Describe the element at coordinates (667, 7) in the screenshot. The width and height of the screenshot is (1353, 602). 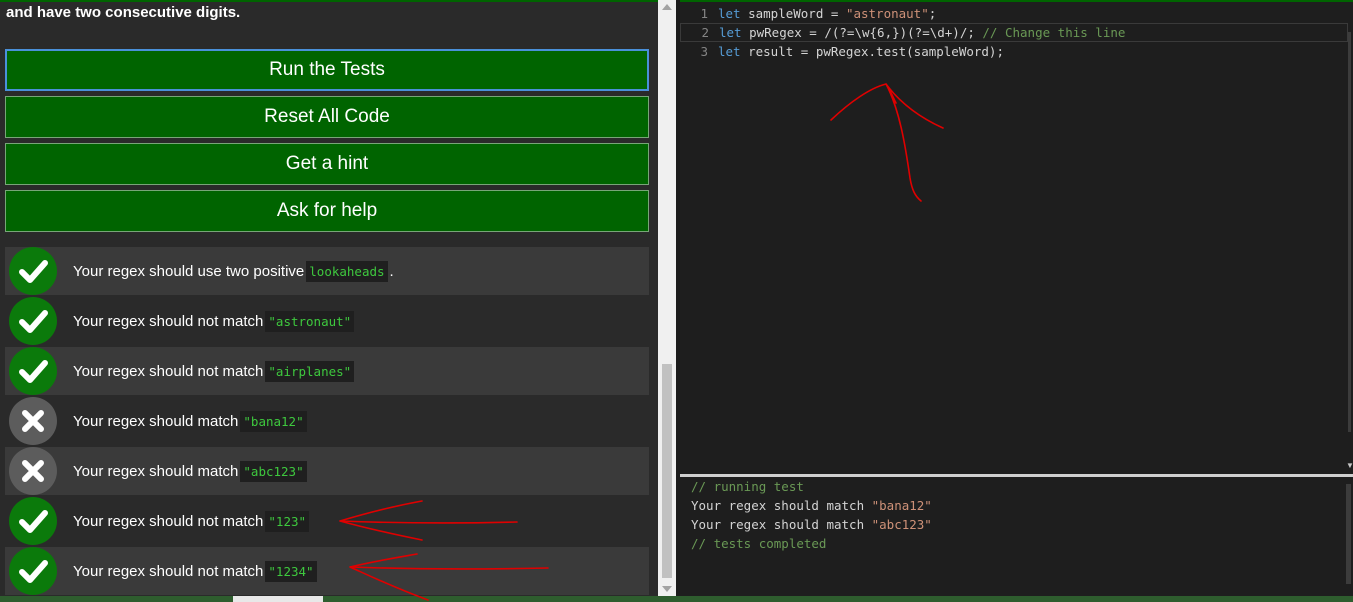
I see `scroll-up-icon` at that location.